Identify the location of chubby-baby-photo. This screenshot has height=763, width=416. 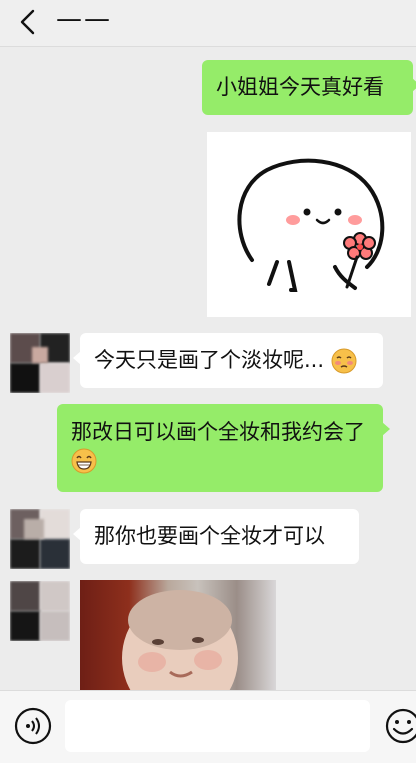
(180, 640).